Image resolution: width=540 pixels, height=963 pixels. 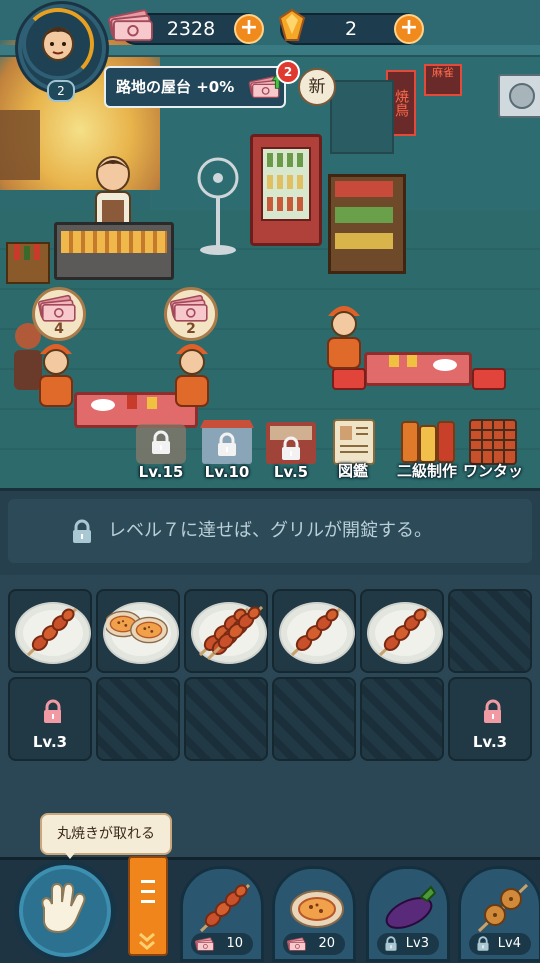 What do you see at coordinates (28, 263) in the screenshot?
I see `condiment-table` at bounding box center [28, 263].